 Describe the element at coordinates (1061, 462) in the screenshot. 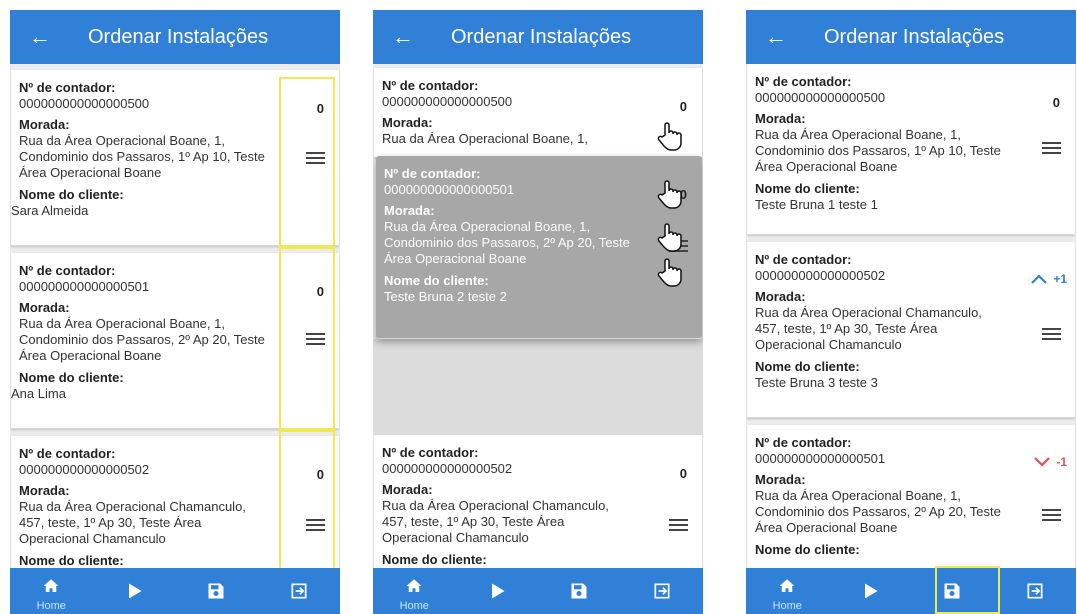

I see `move-delta: -1` at that location.